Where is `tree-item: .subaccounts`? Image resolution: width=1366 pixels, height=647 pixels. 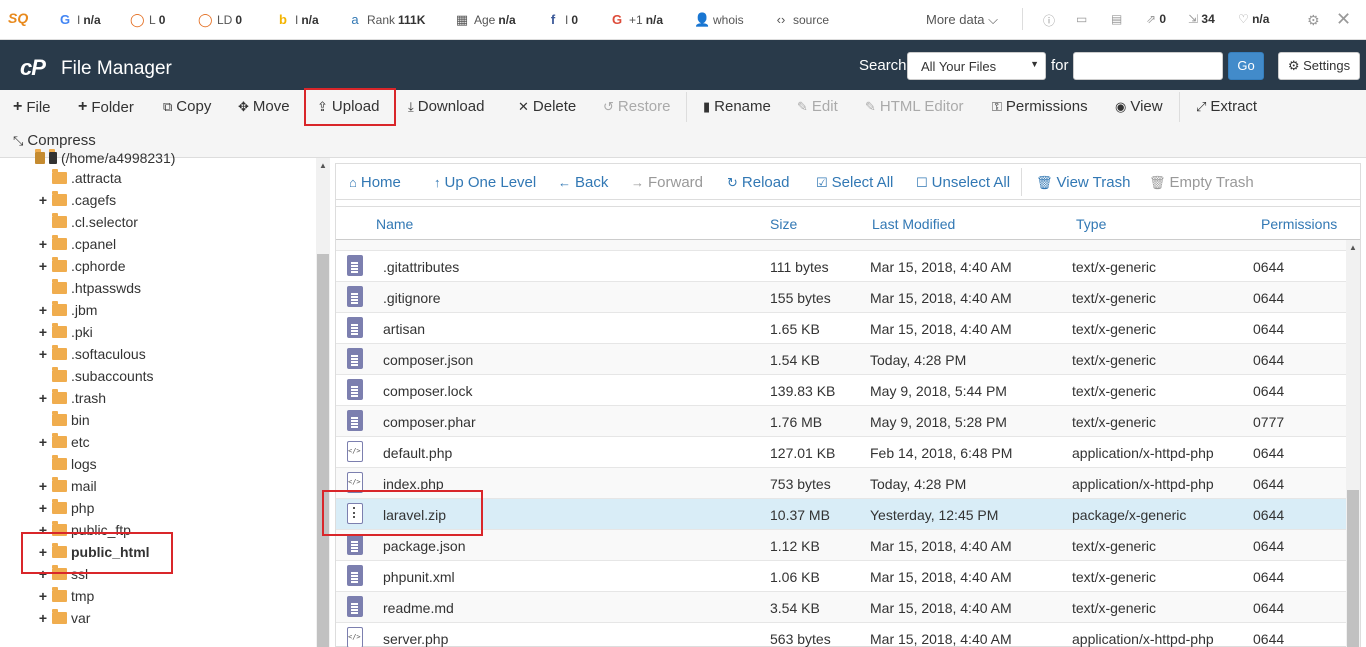 tree-item: .subaccounts is located at coordinates (95, 375).